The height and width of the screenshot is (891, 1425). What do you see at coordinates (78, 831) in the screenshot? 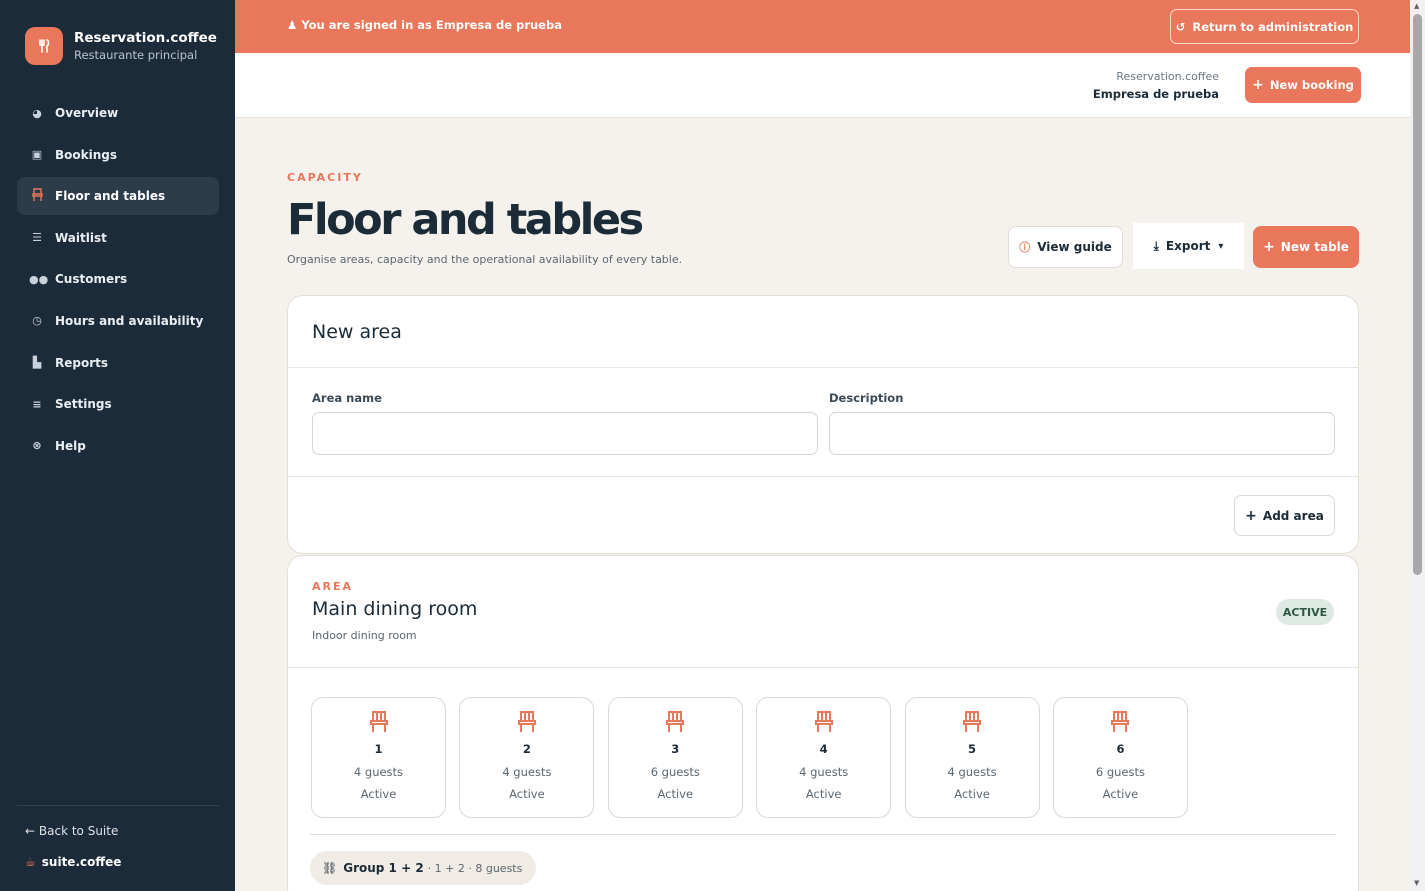
I see `back-to-suite-label: Back to Suite` at bounding box center [78, 831].